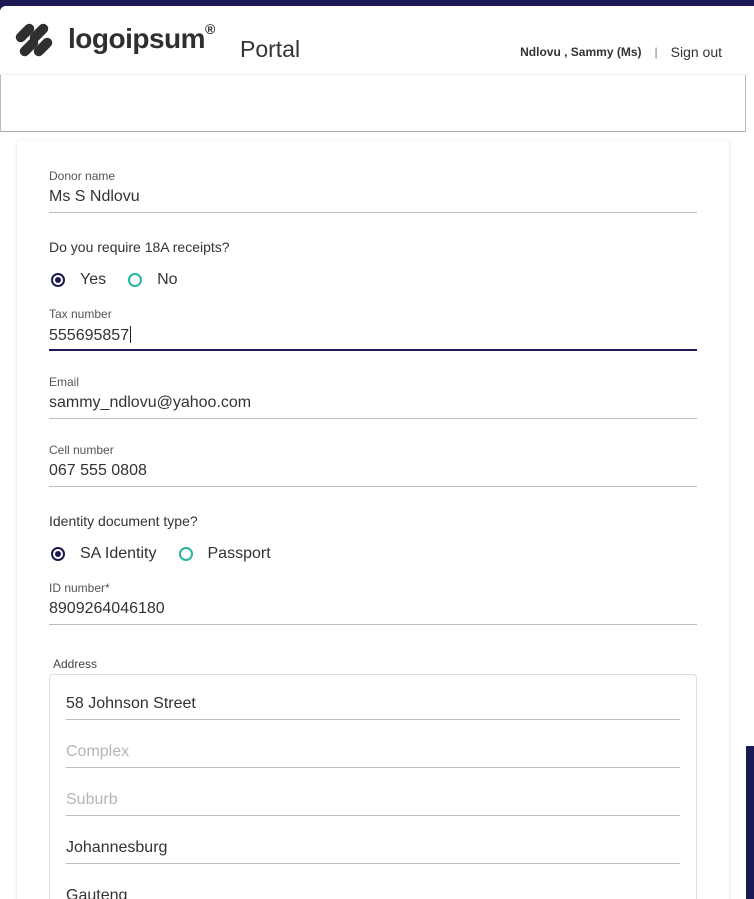 Image resolution: width=754 pixels, height=899 pixels. What do you see at coordinates (139, 247) in the screenshot?
I see `receipts-question: Do you require 18A receipts?` at bounding box center [139, 247].